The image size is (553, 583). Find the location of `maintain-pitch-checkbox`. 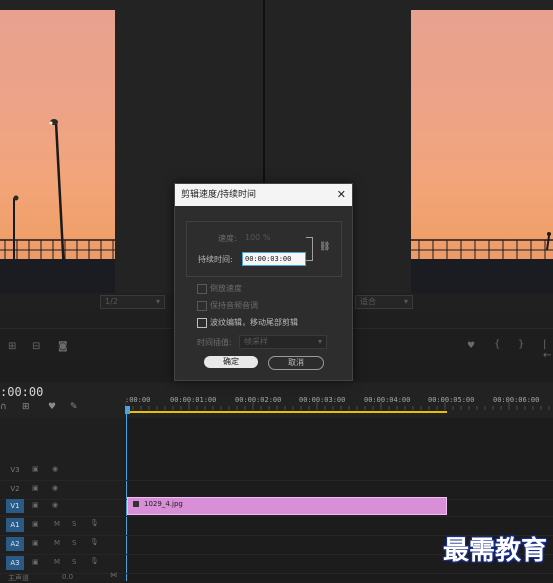

maintain-pitch-checkbox is located at coordinates (202, 306).